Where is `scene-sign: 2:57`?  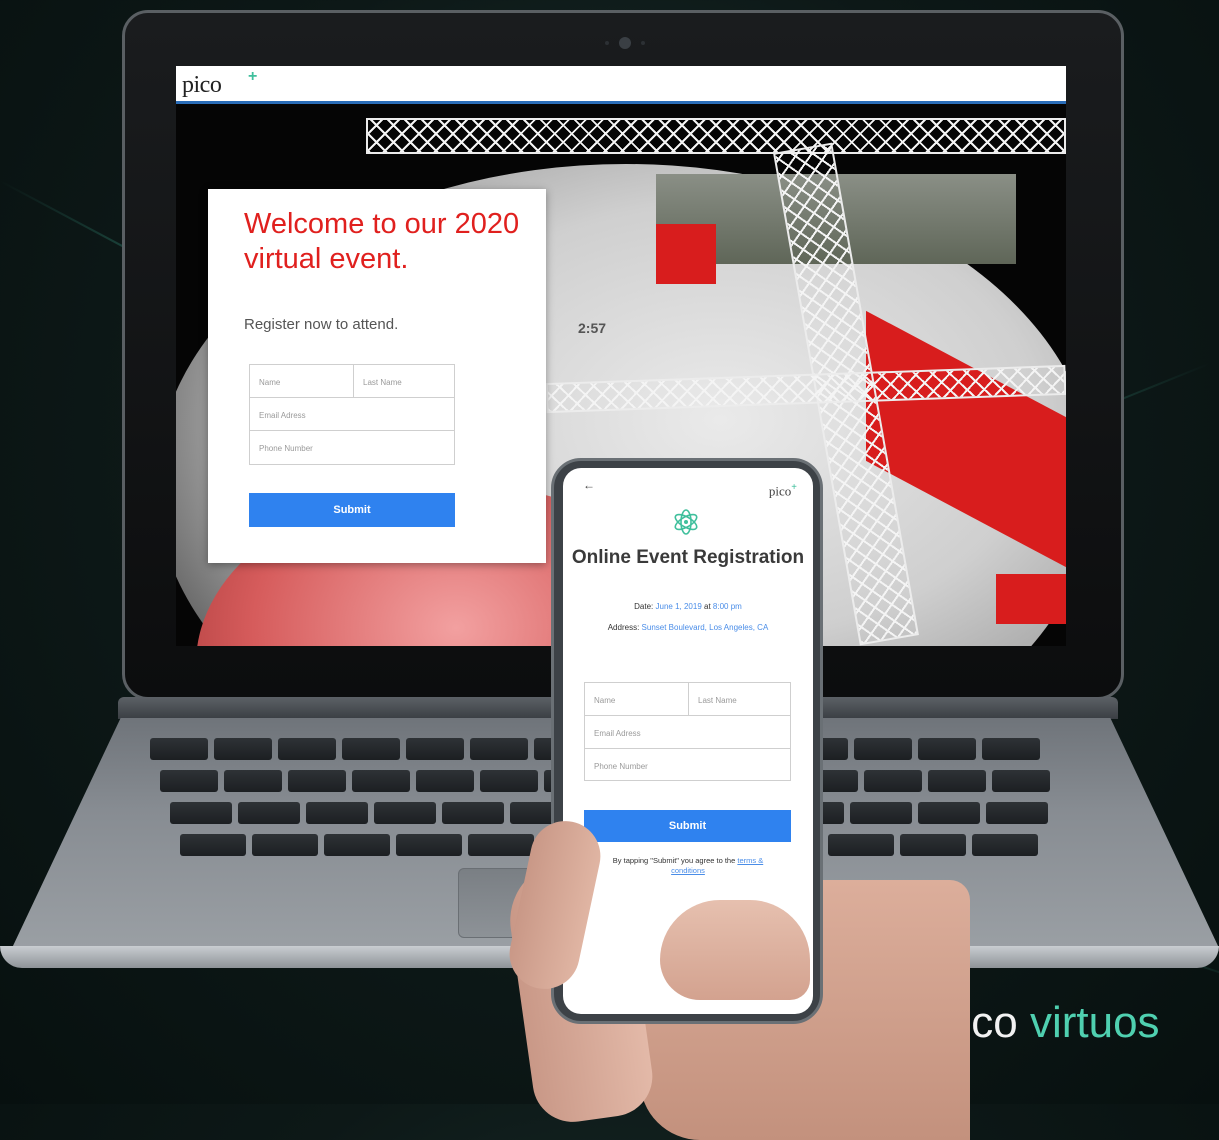 scene-sign: 2:57 is located at coordinates (592, 328).